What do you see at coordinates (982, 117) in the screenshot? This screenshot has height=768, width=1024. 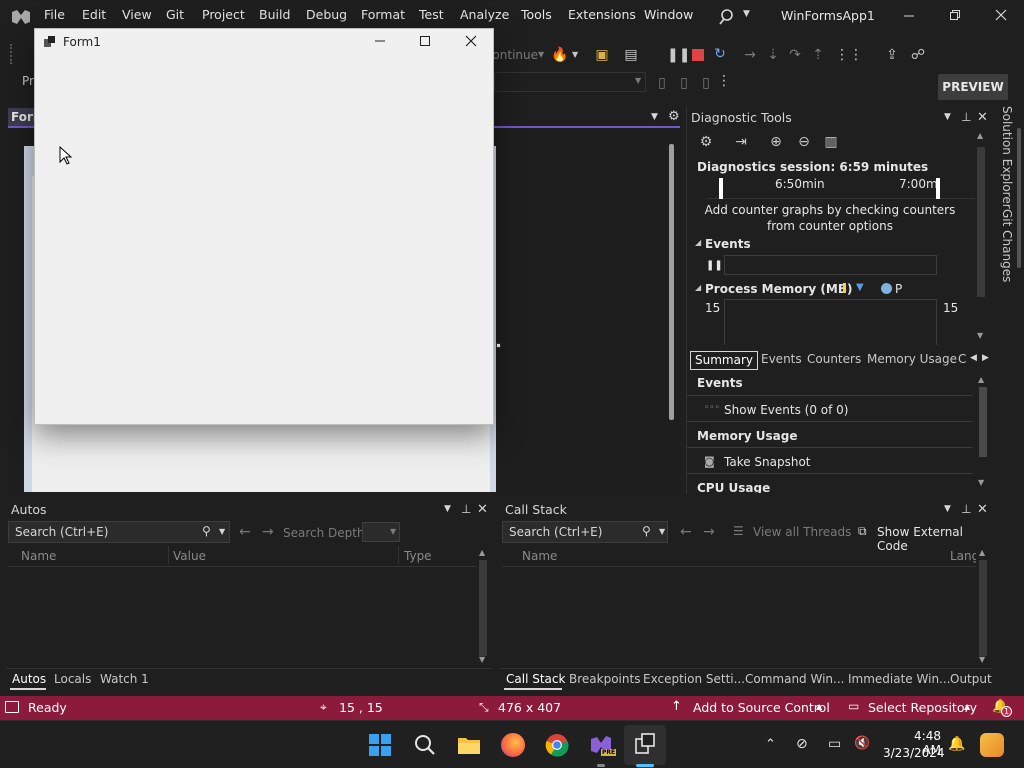 I see `panel-close-icon: ✕` at bounding box center [982, 117].